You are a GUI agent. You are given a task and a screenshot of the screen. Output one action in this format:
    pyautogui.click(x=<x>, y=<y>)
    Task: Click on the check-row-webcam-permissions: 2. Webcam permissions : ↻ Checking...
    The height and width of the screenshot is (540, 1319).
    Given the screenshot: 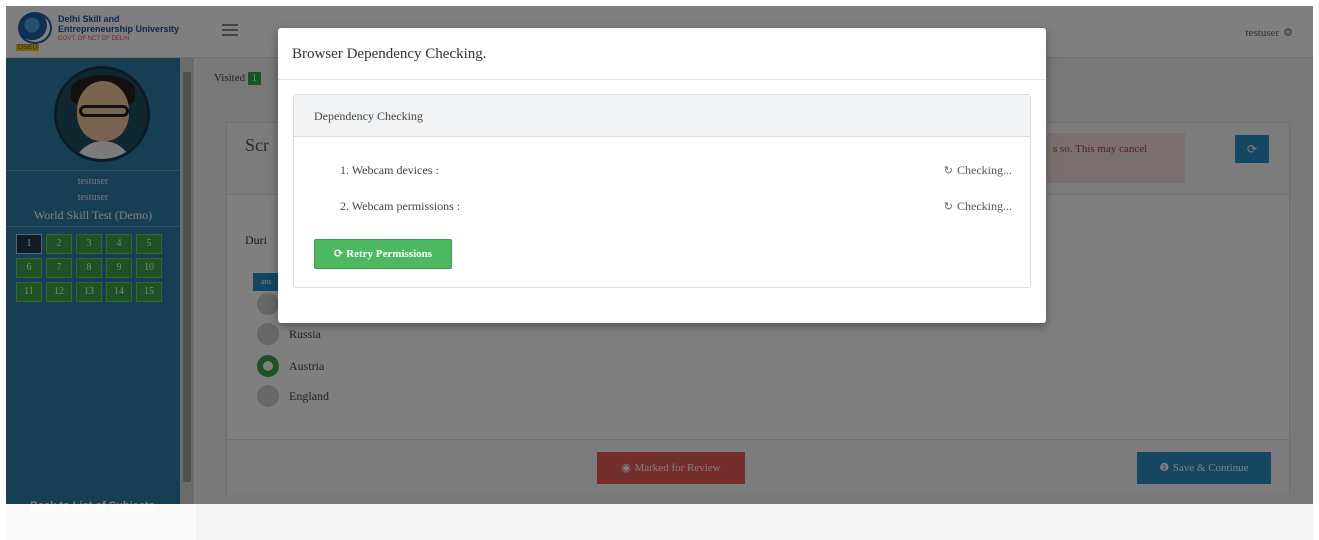 What is the action you would take?
    pyautogui.click(x=676, y=208)
    